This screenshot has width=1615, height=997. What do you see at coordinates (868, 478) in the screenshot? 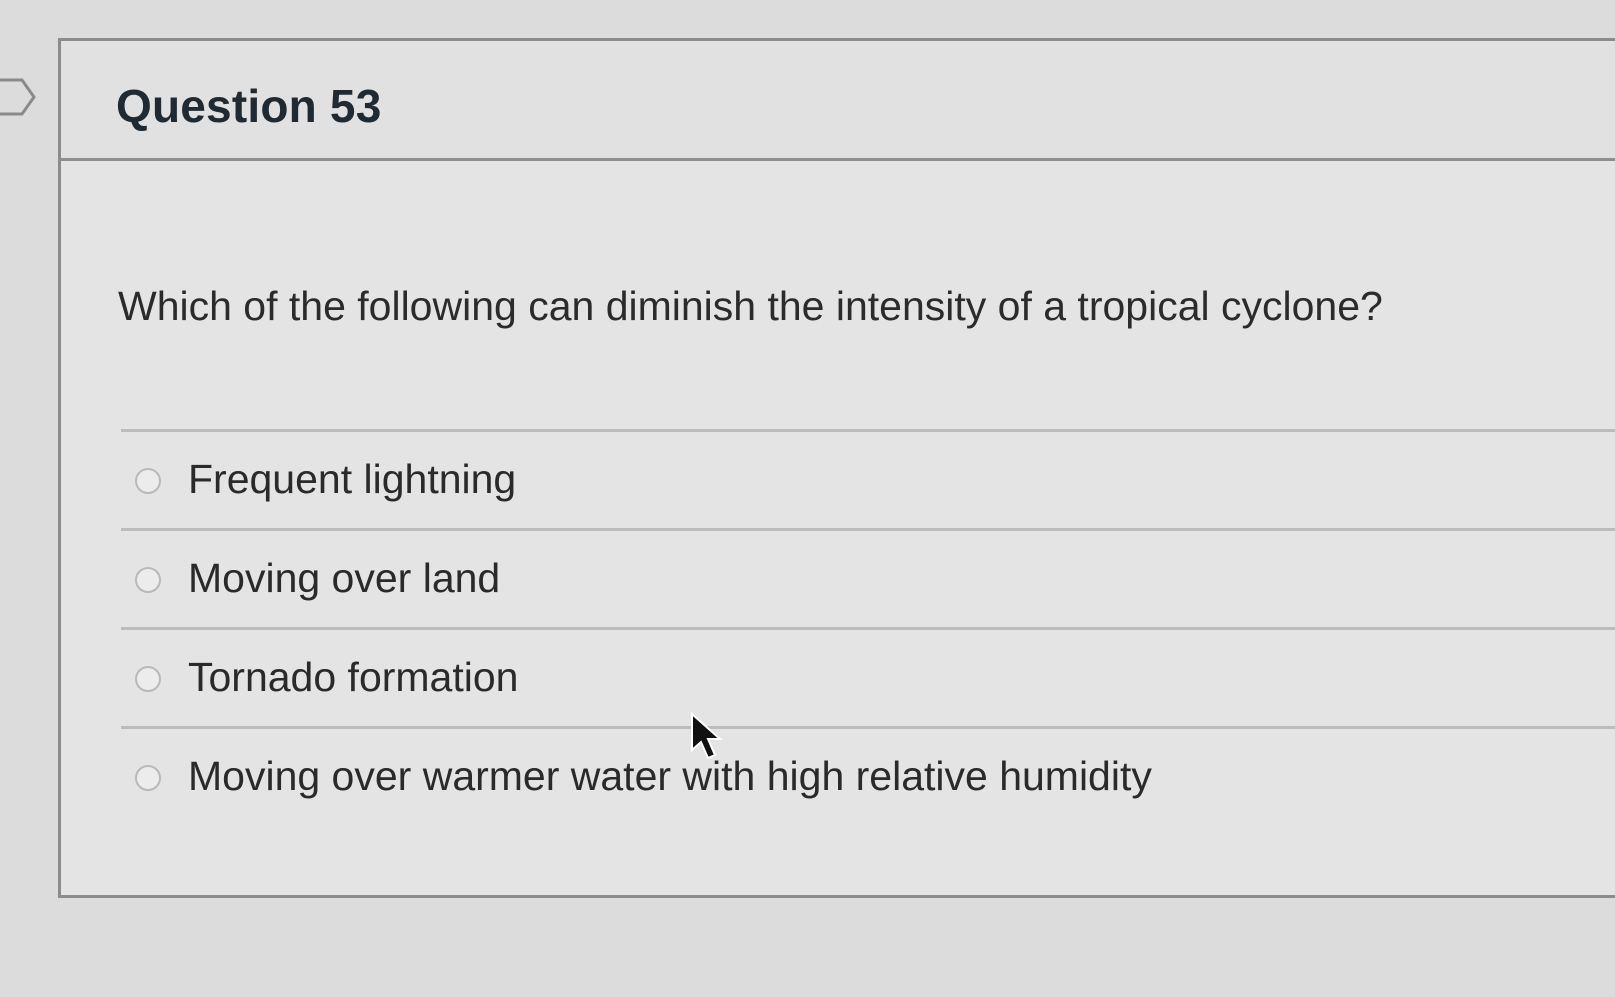
I see `answer-option: Frequent lightning` at bounding box center [868, 478].